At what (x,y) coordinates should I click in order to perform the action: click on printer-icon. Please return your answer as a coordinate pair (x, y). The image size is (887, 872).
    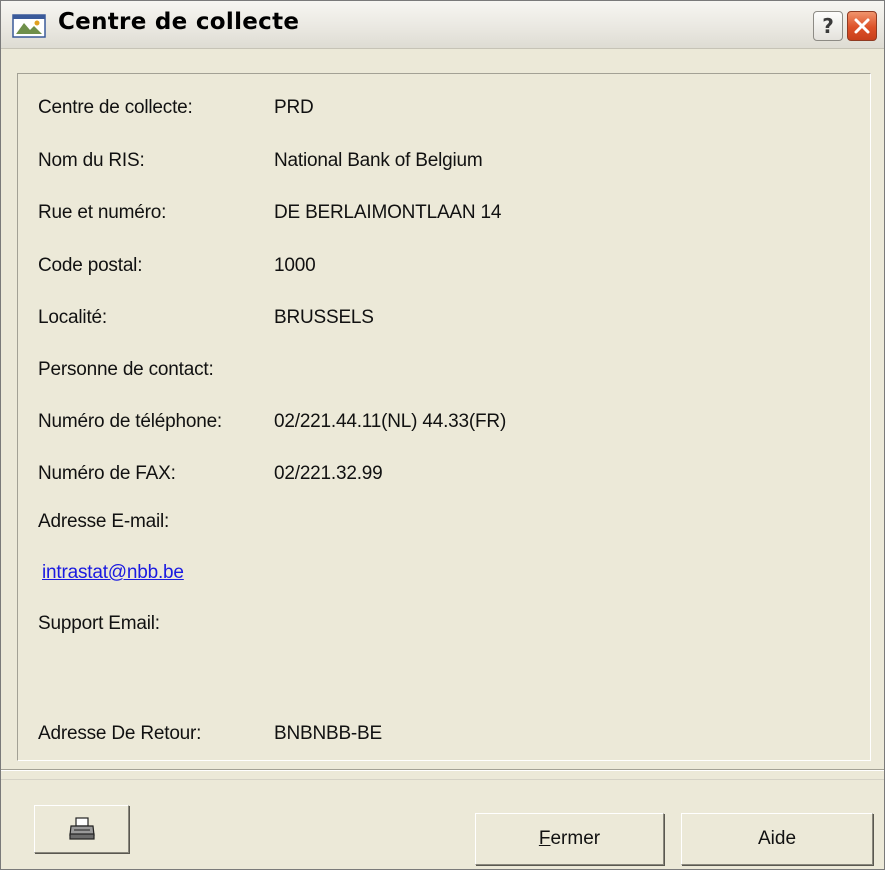
    Looking at the image, I should click on (81, 828).